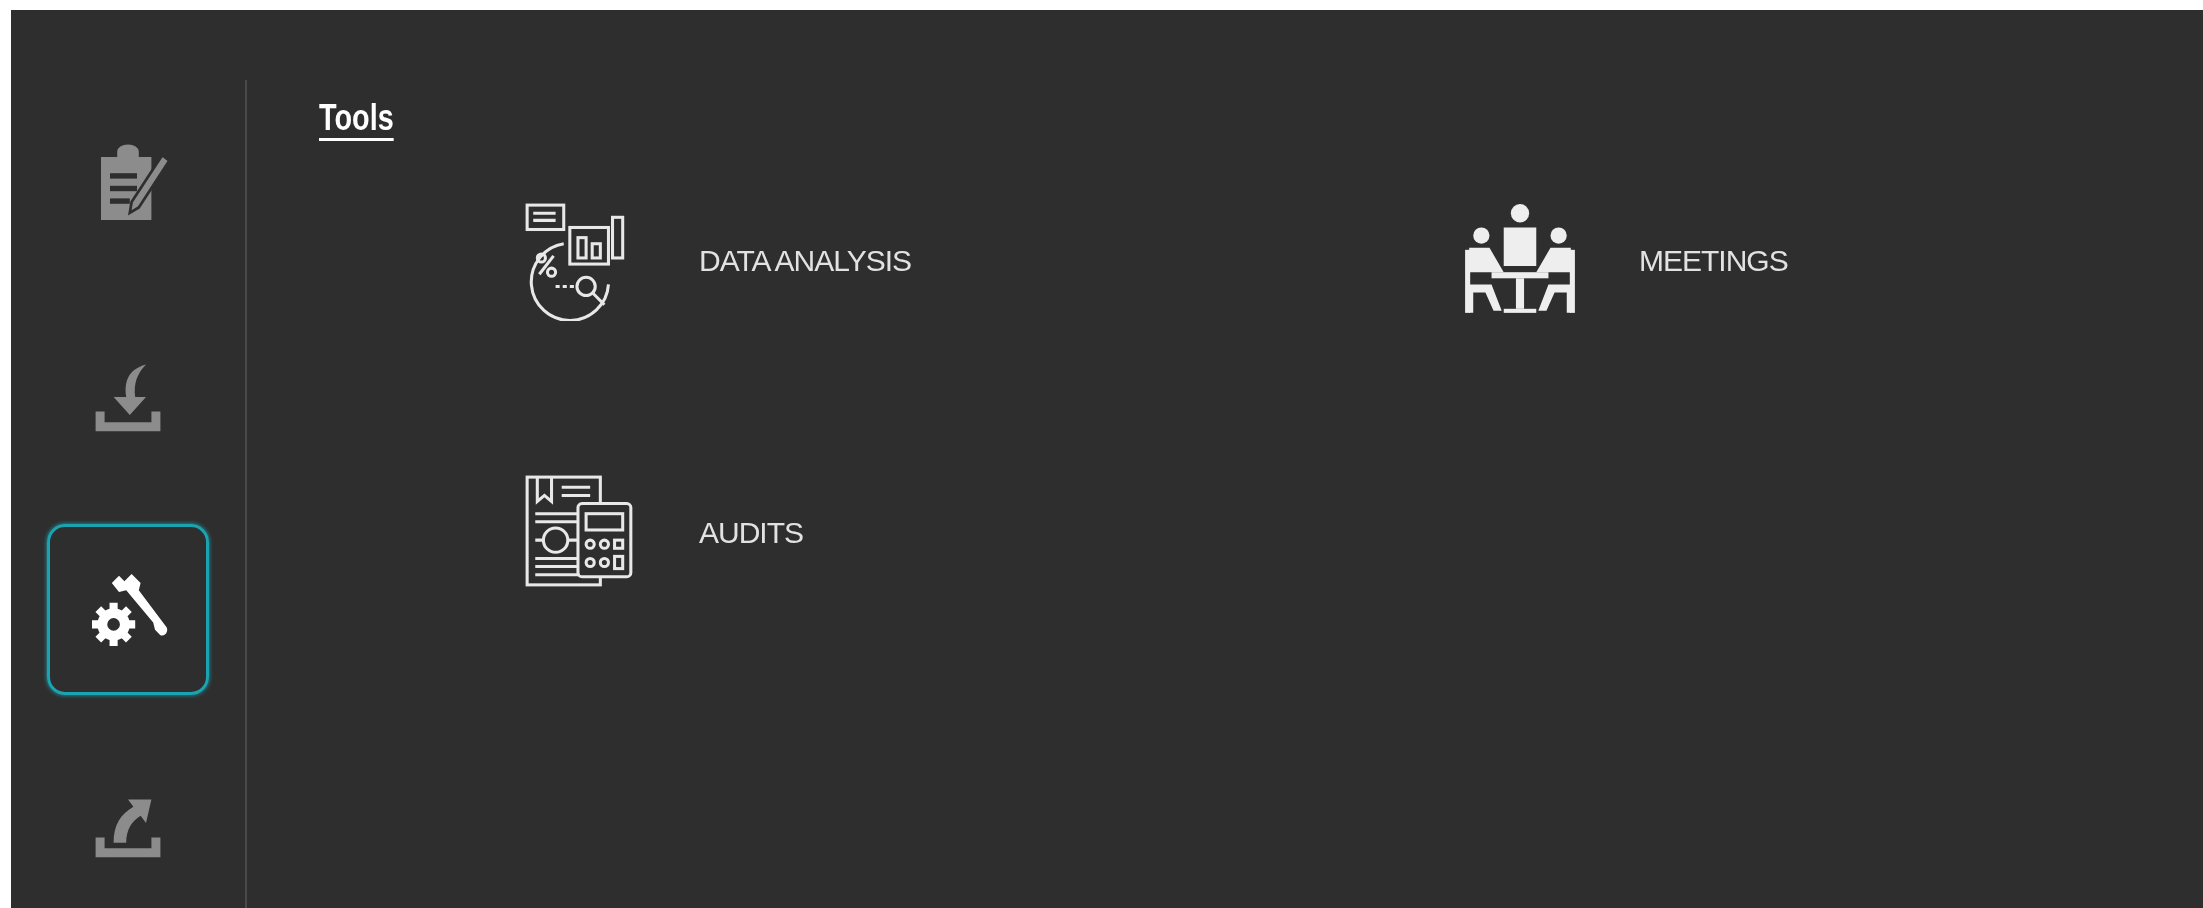 This screenshot has width=2203, height=908. I want to click on sidebar-item, so click(128, 609).